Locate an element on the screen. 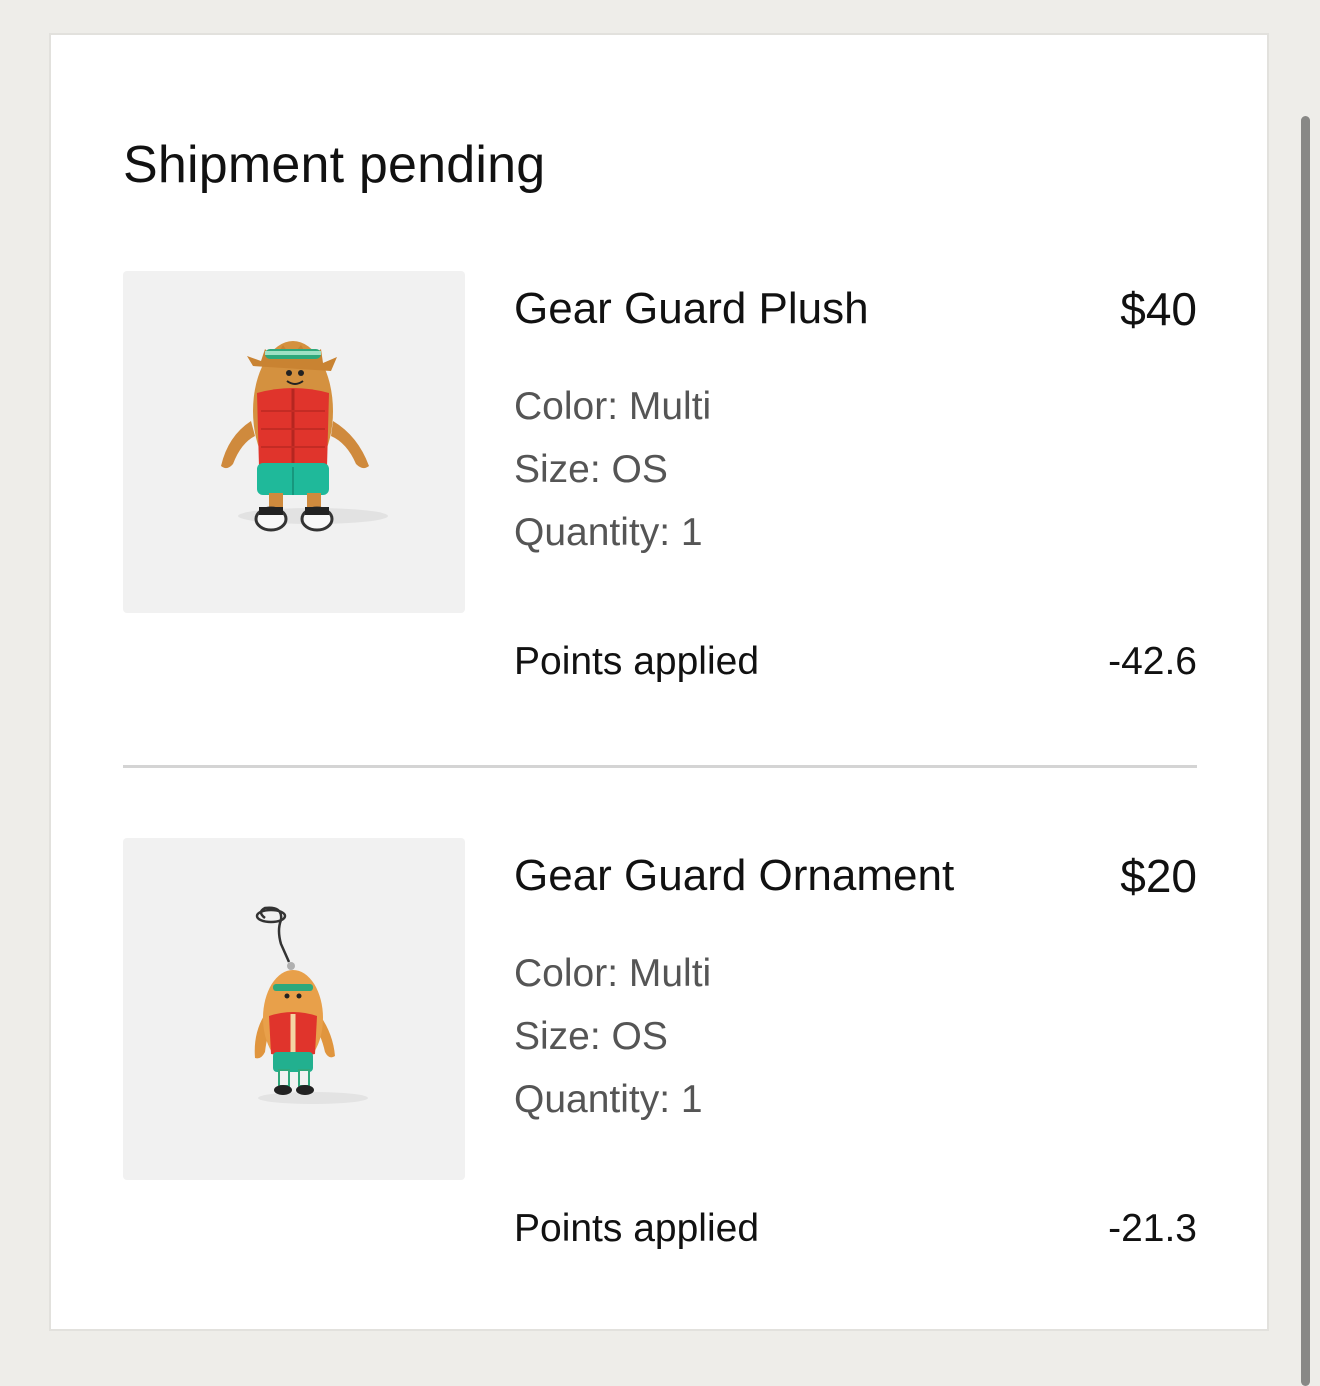  item-divider is located at coordinates (660, 766).